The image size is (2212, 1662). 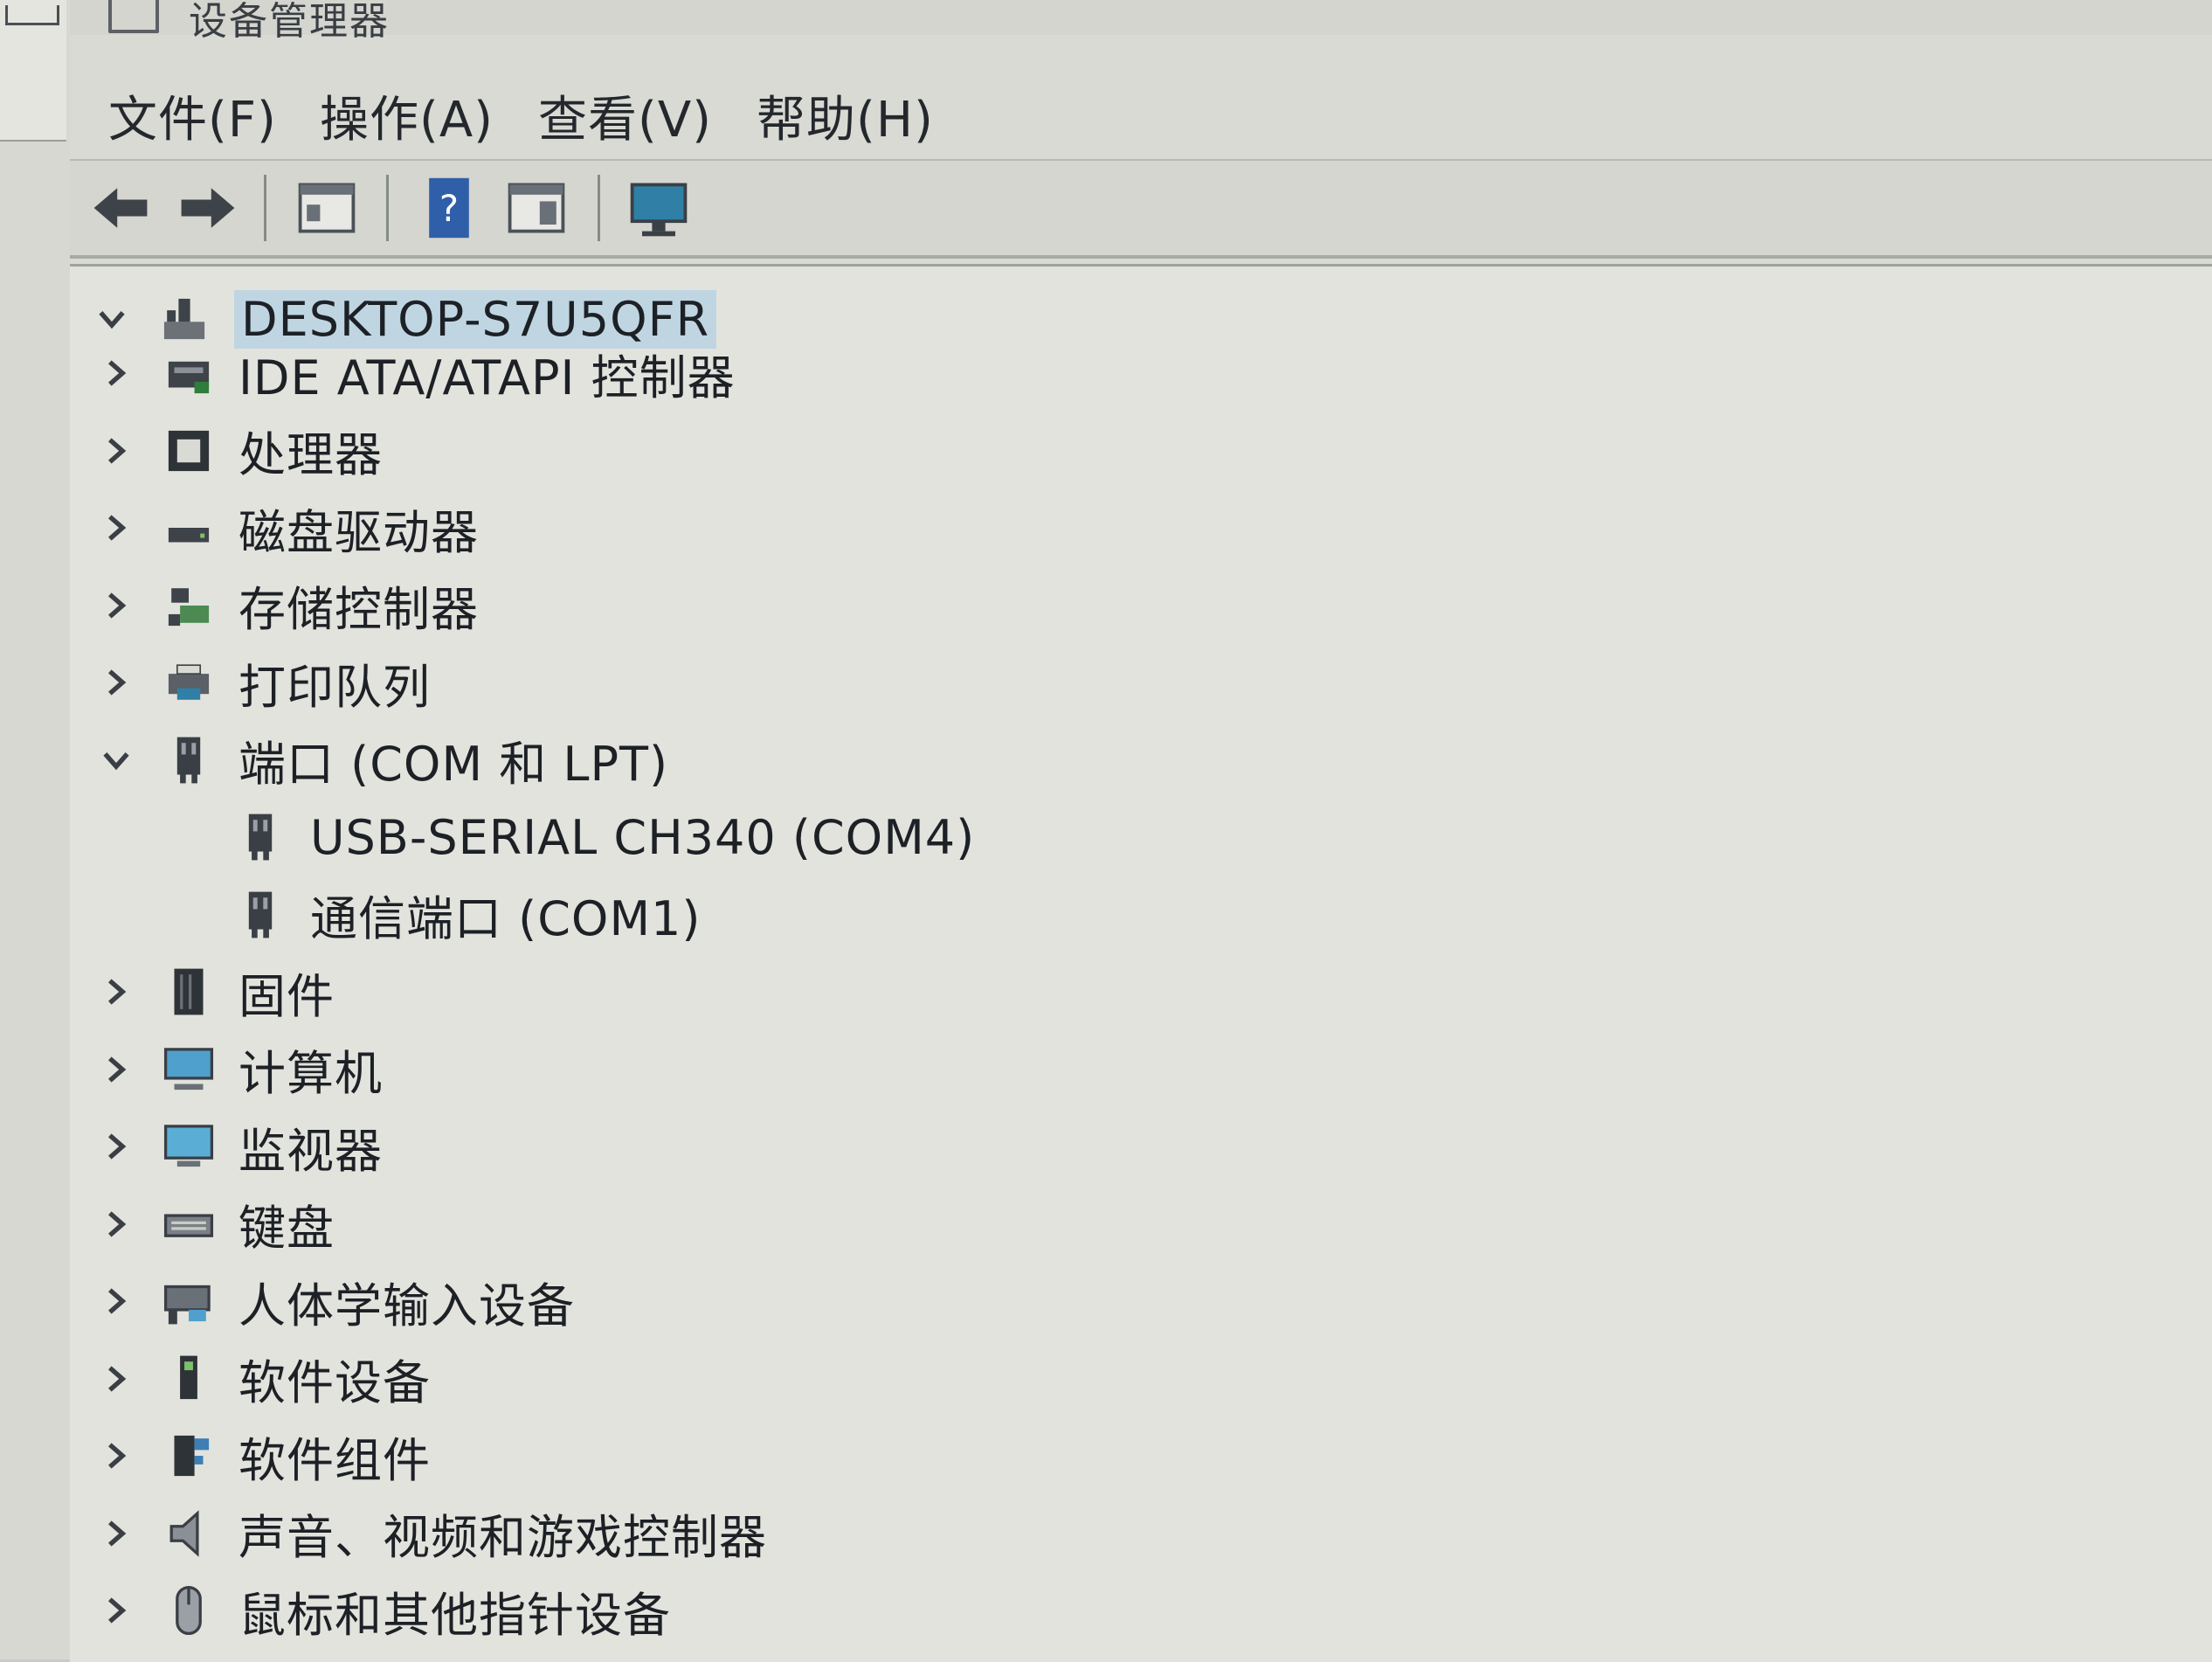 I want to click on tree-category-item: 软件组件, so click(x=265, y=1456).